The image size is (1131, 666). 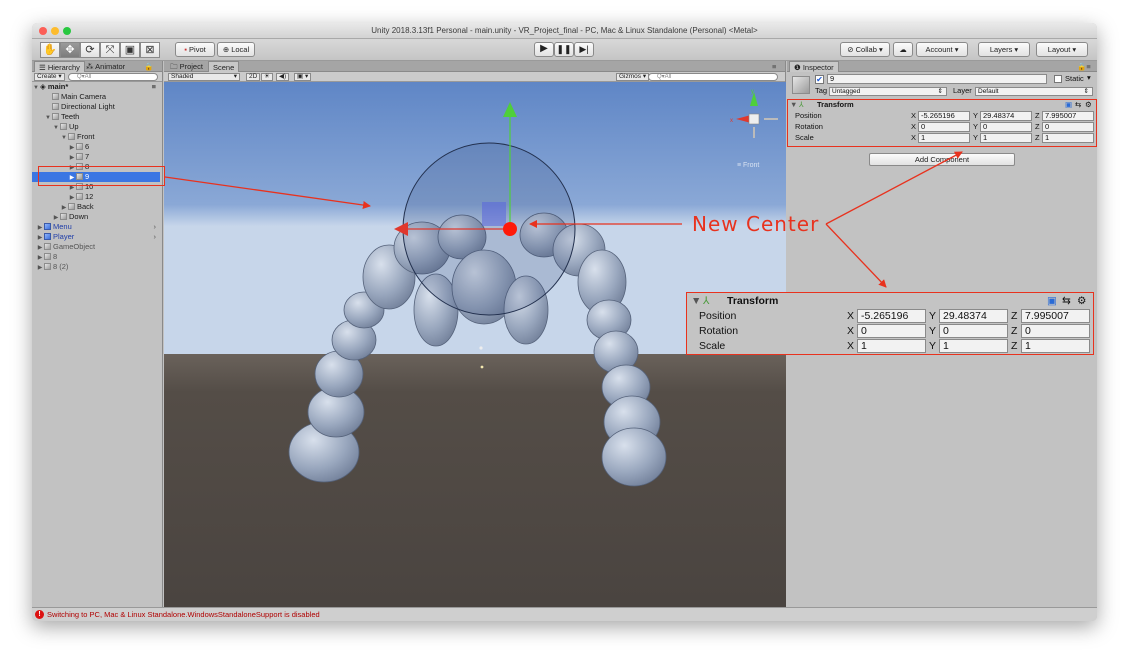 What do you see at coordinates (43, 86) in the screenshot?
I see `unity-scene-icon: ◈` at bounding box center [43, 86].